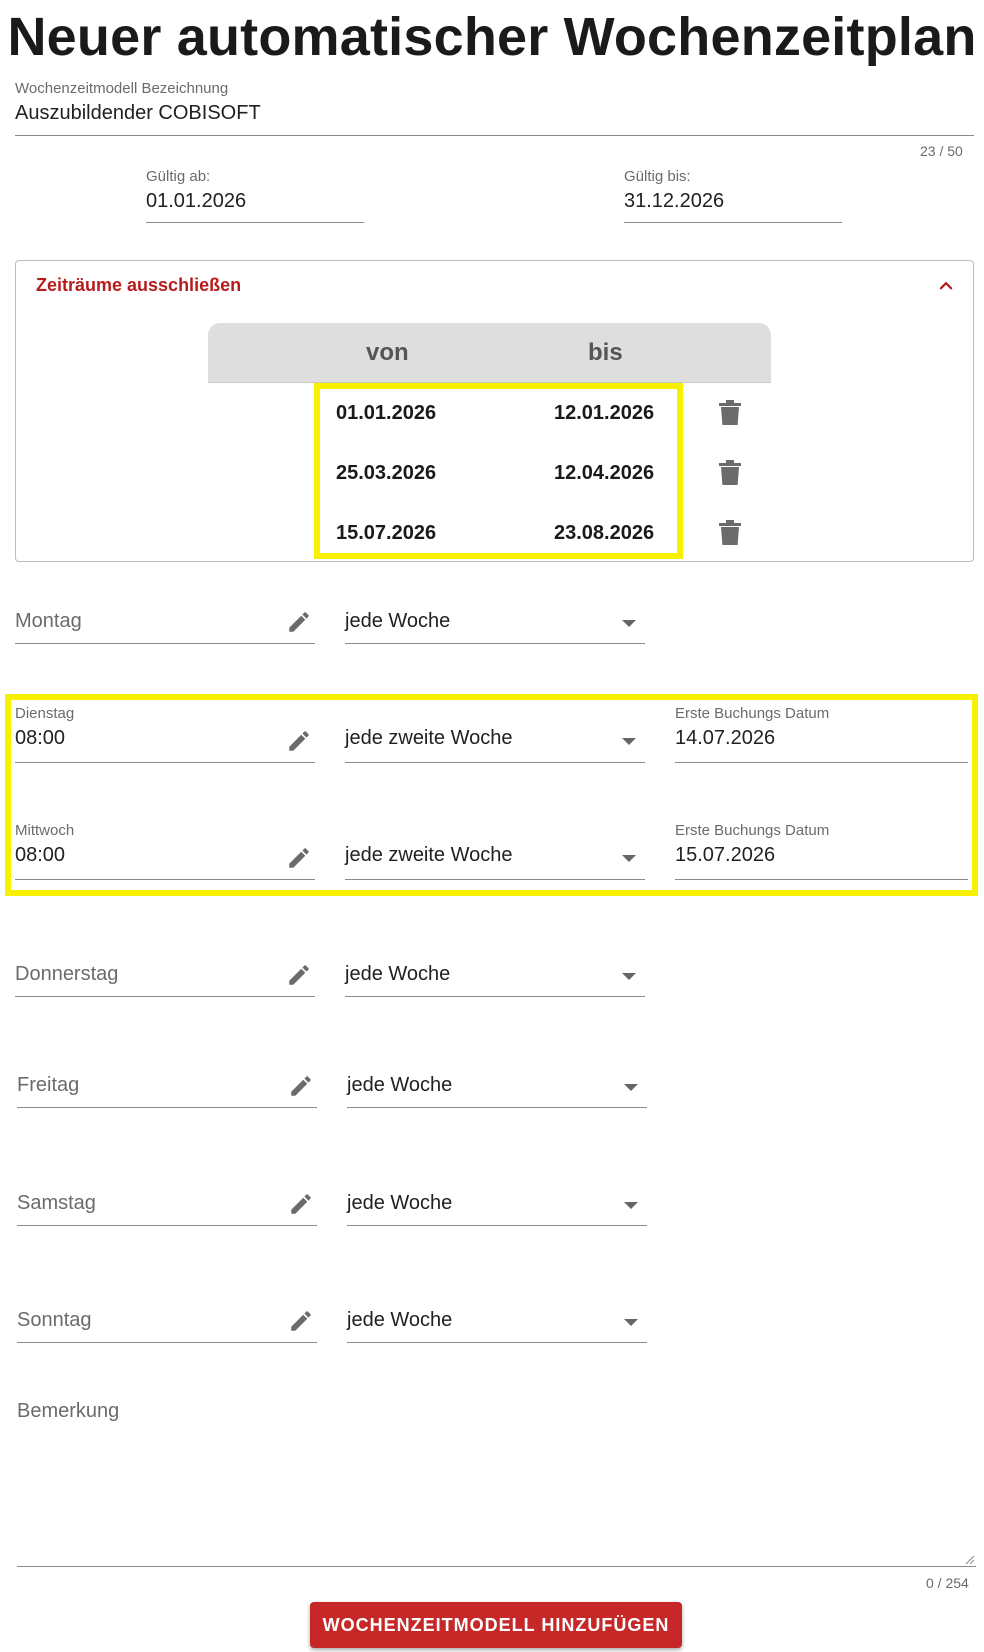 The height and width of the screenshot is (1652, 984). Describe the element at coordinates (398, 974) in the screenshot. I see `frequency-value-donnerstag: jede Woche` at that location.